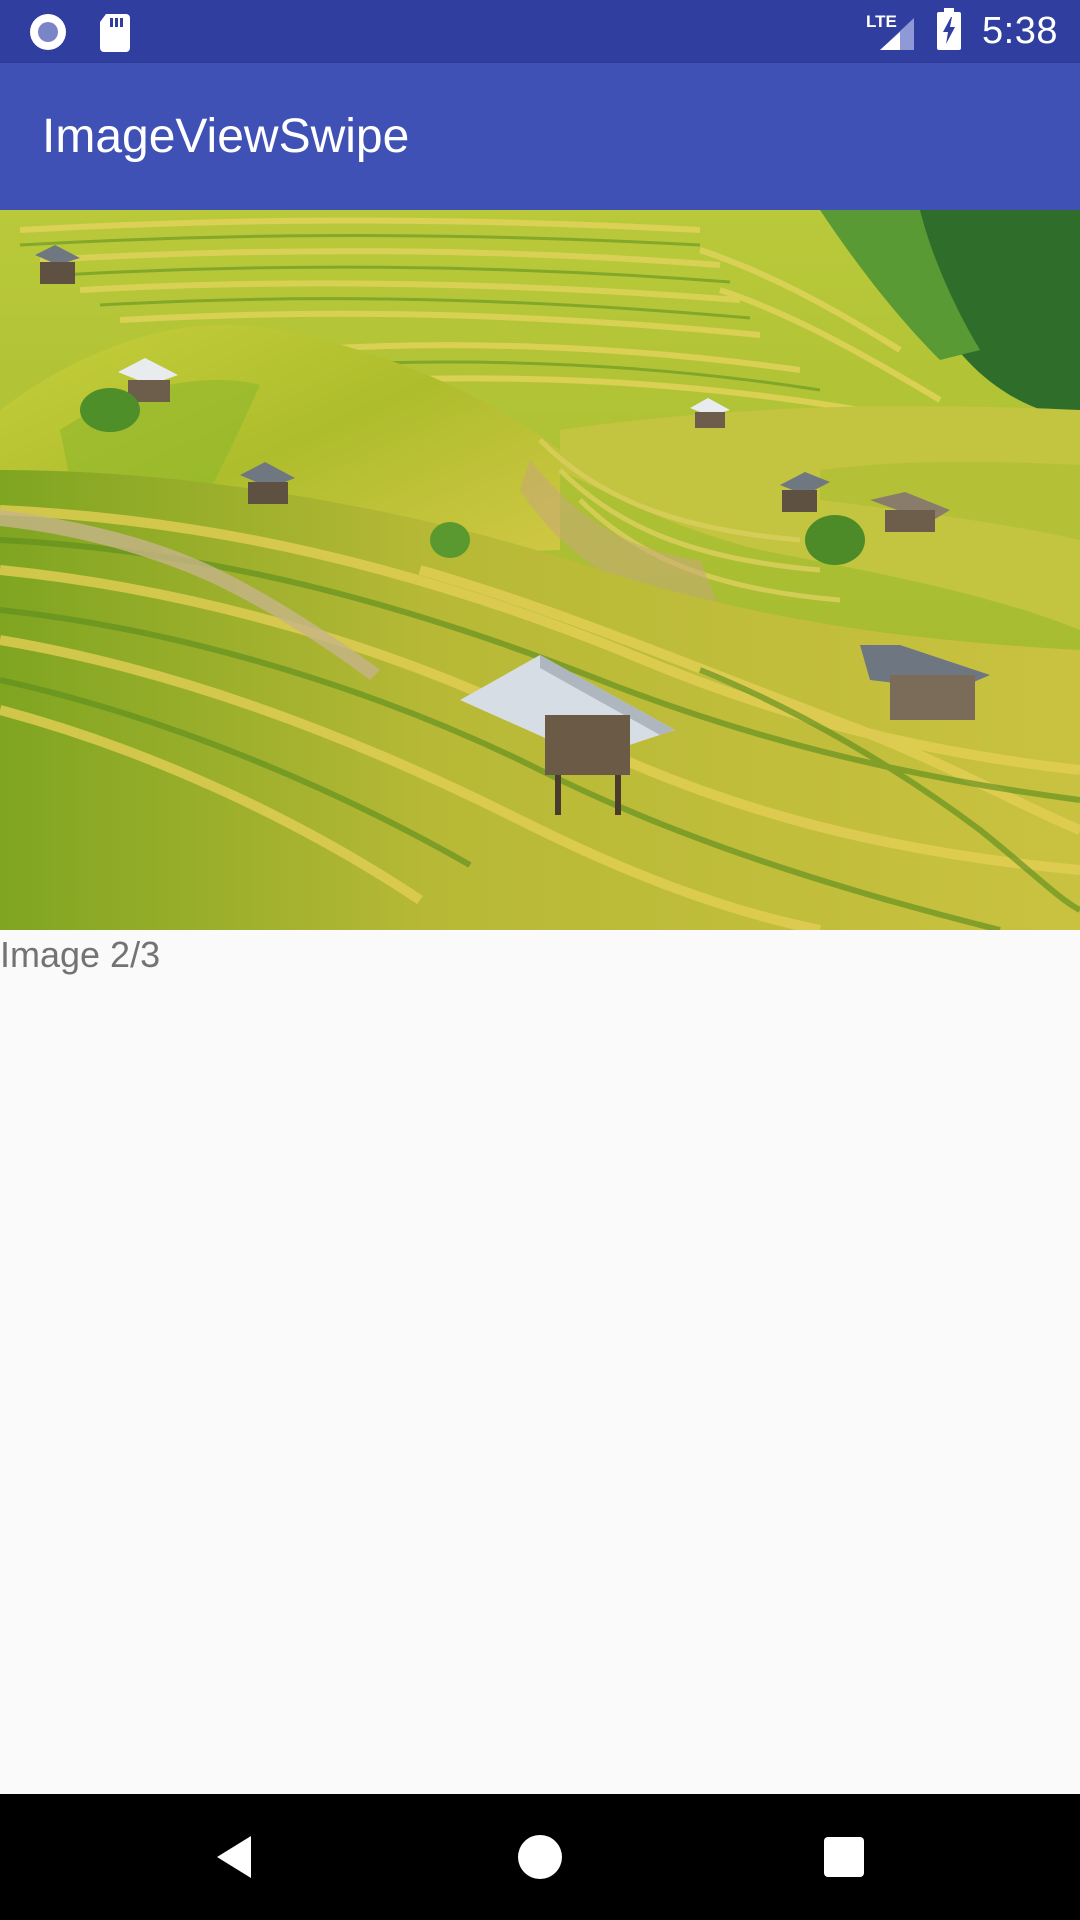 This screenshot has height=1920, width=1080. What do you see at coordinates (540, 136) in the screenshot?
I see `app-bar: ImageViewSwipe` at bounding box center [540, 136].